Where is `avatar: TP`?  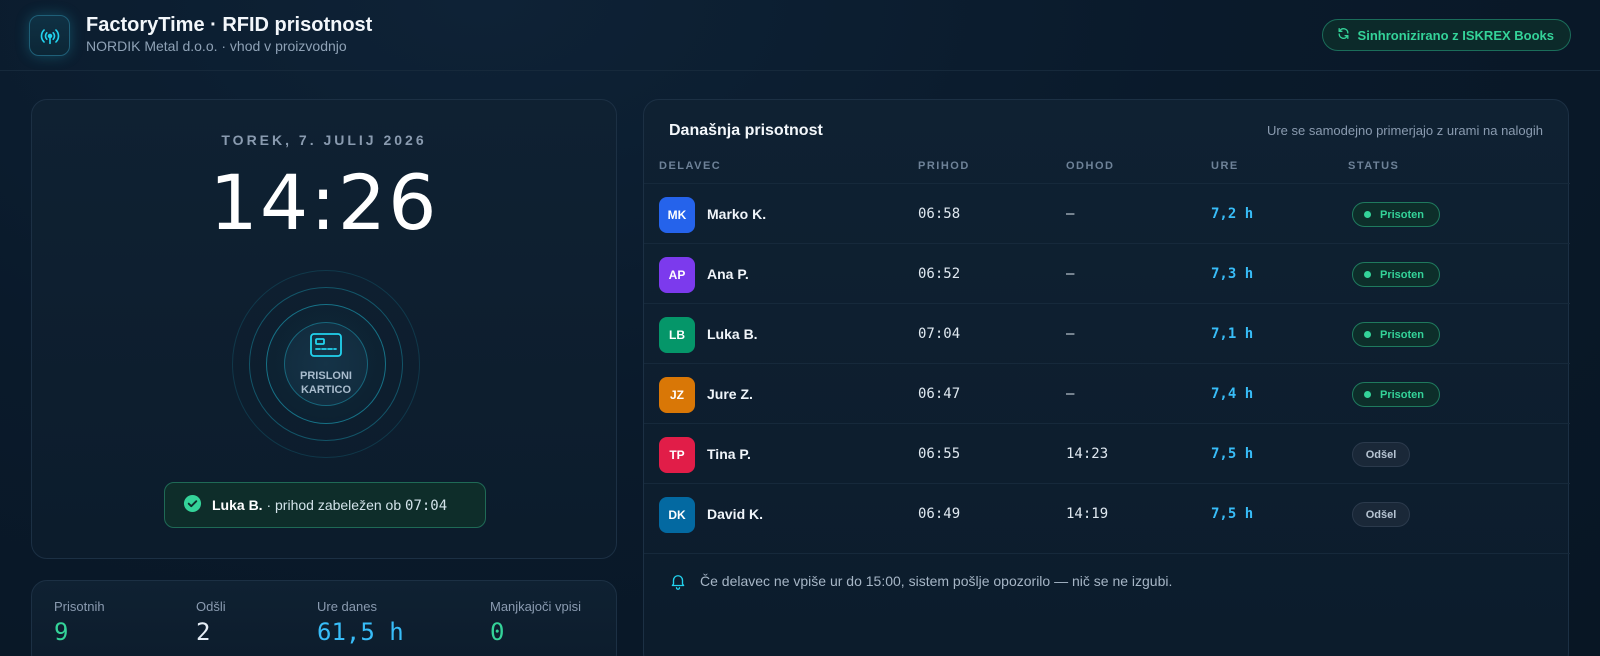
avatar: TP is located at coordinates (677, 455).